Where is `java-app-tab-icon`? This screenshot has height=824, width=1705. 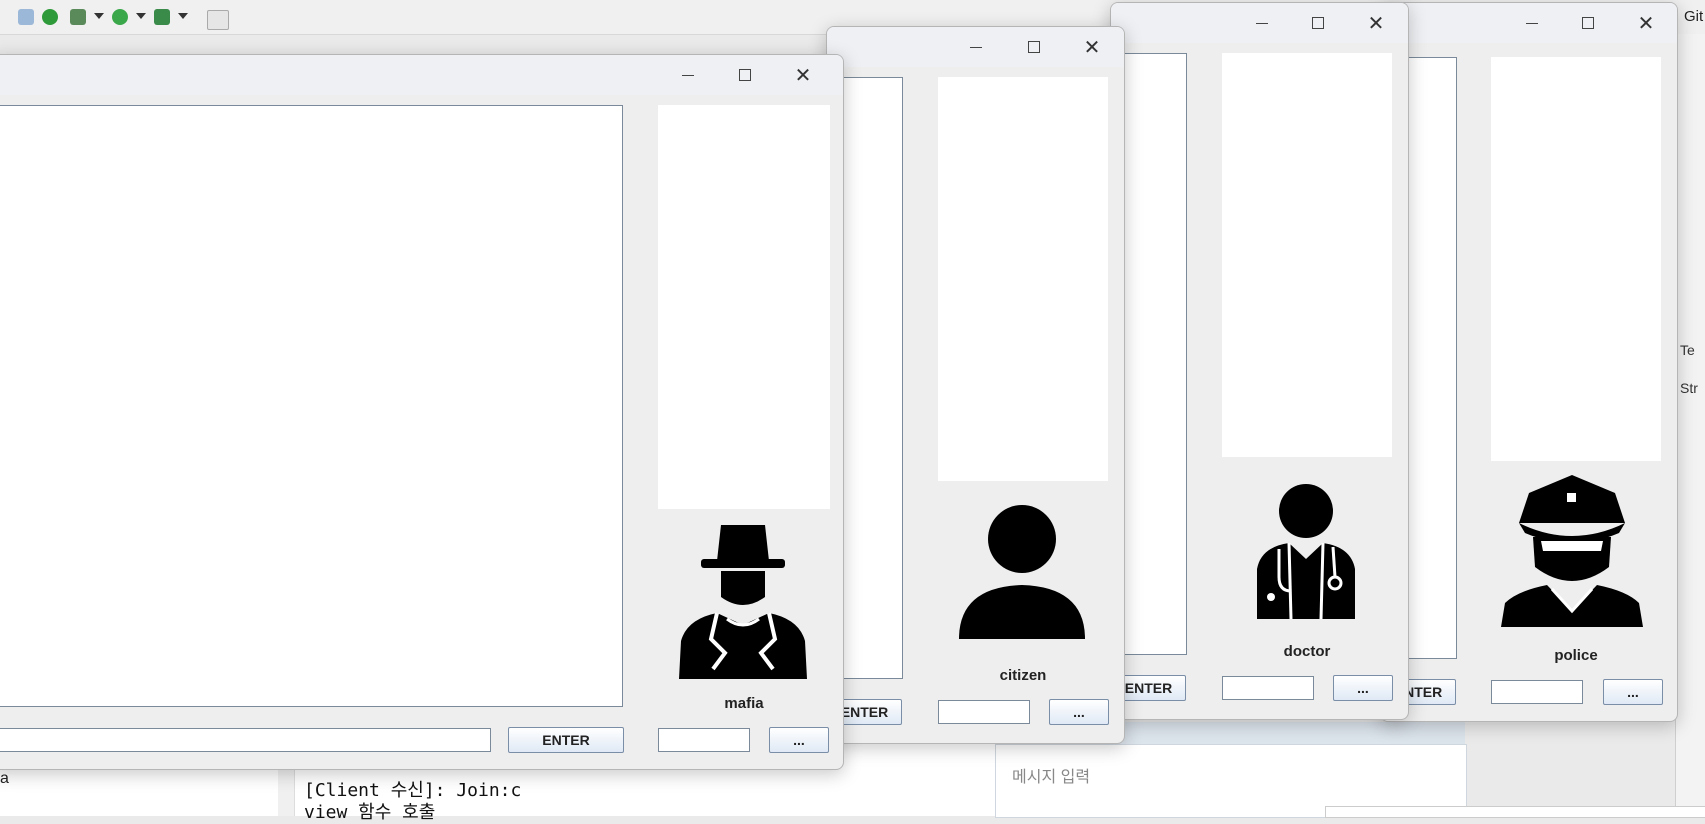 java-app-tab-icon is located at coordinates (218, 20).